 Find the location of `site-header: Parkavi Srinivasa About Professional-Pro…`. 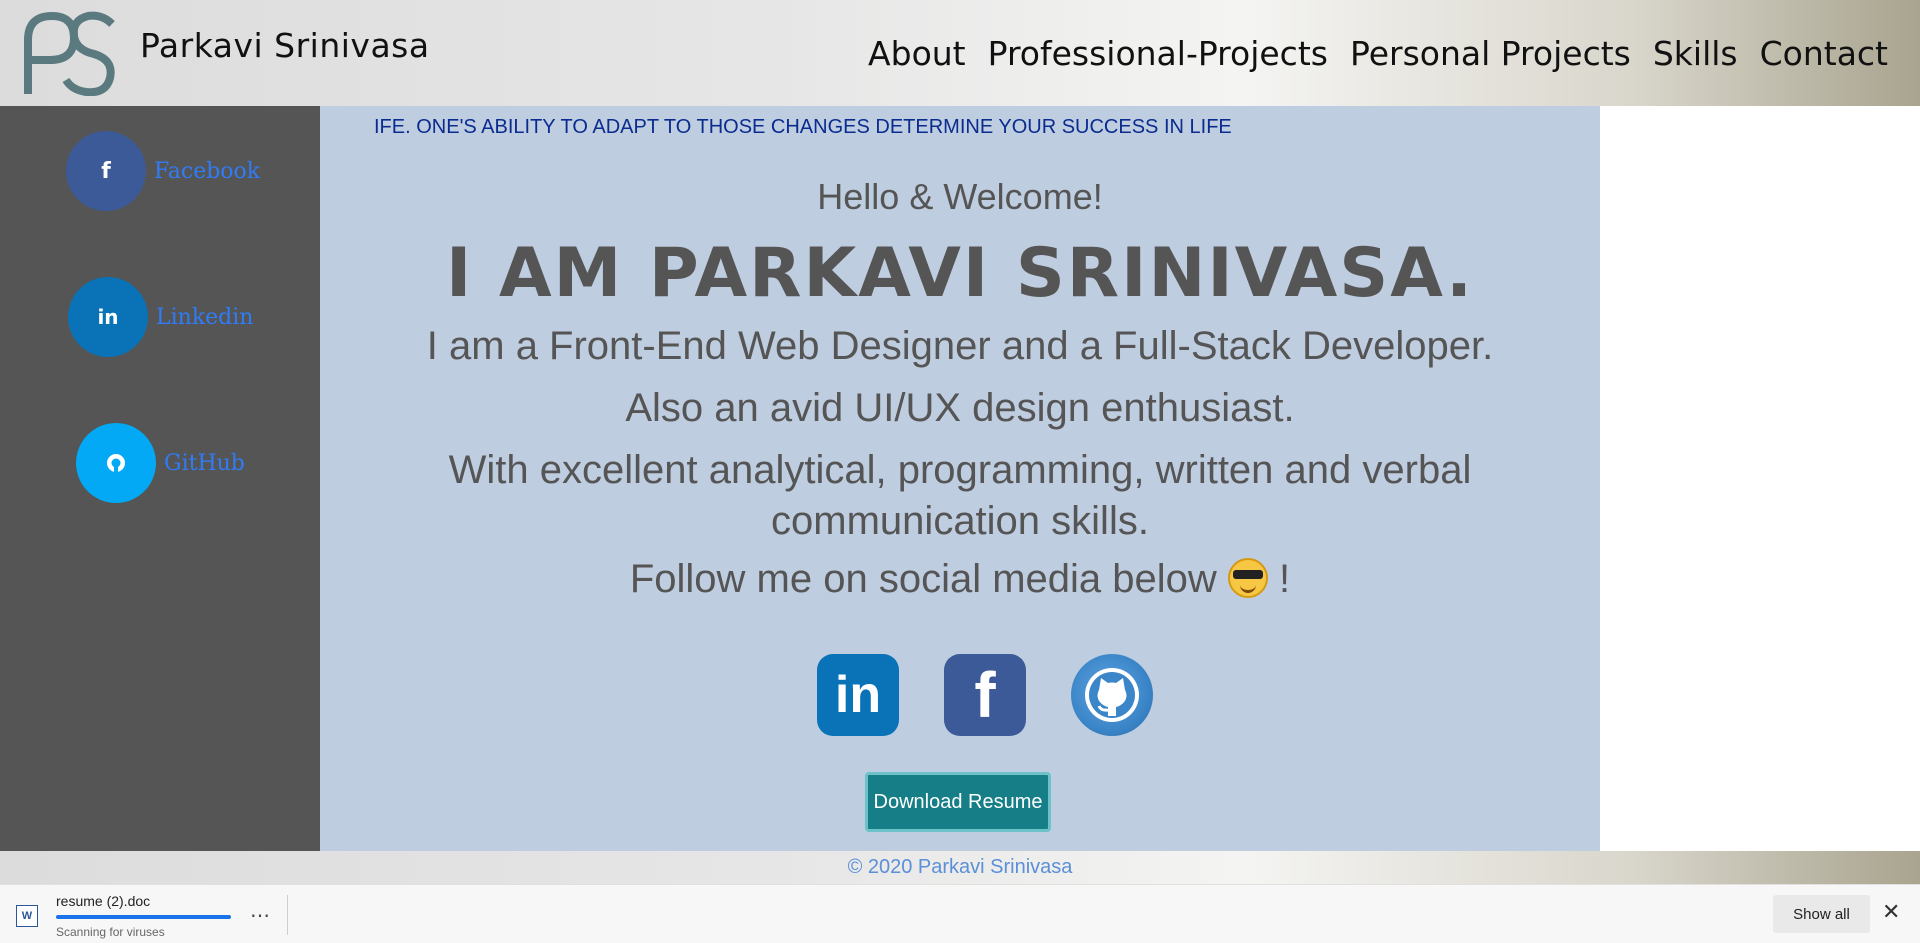

site-header: Parkavi Srinivasa About Professional-Pro… is located at coordinates (960, 53).